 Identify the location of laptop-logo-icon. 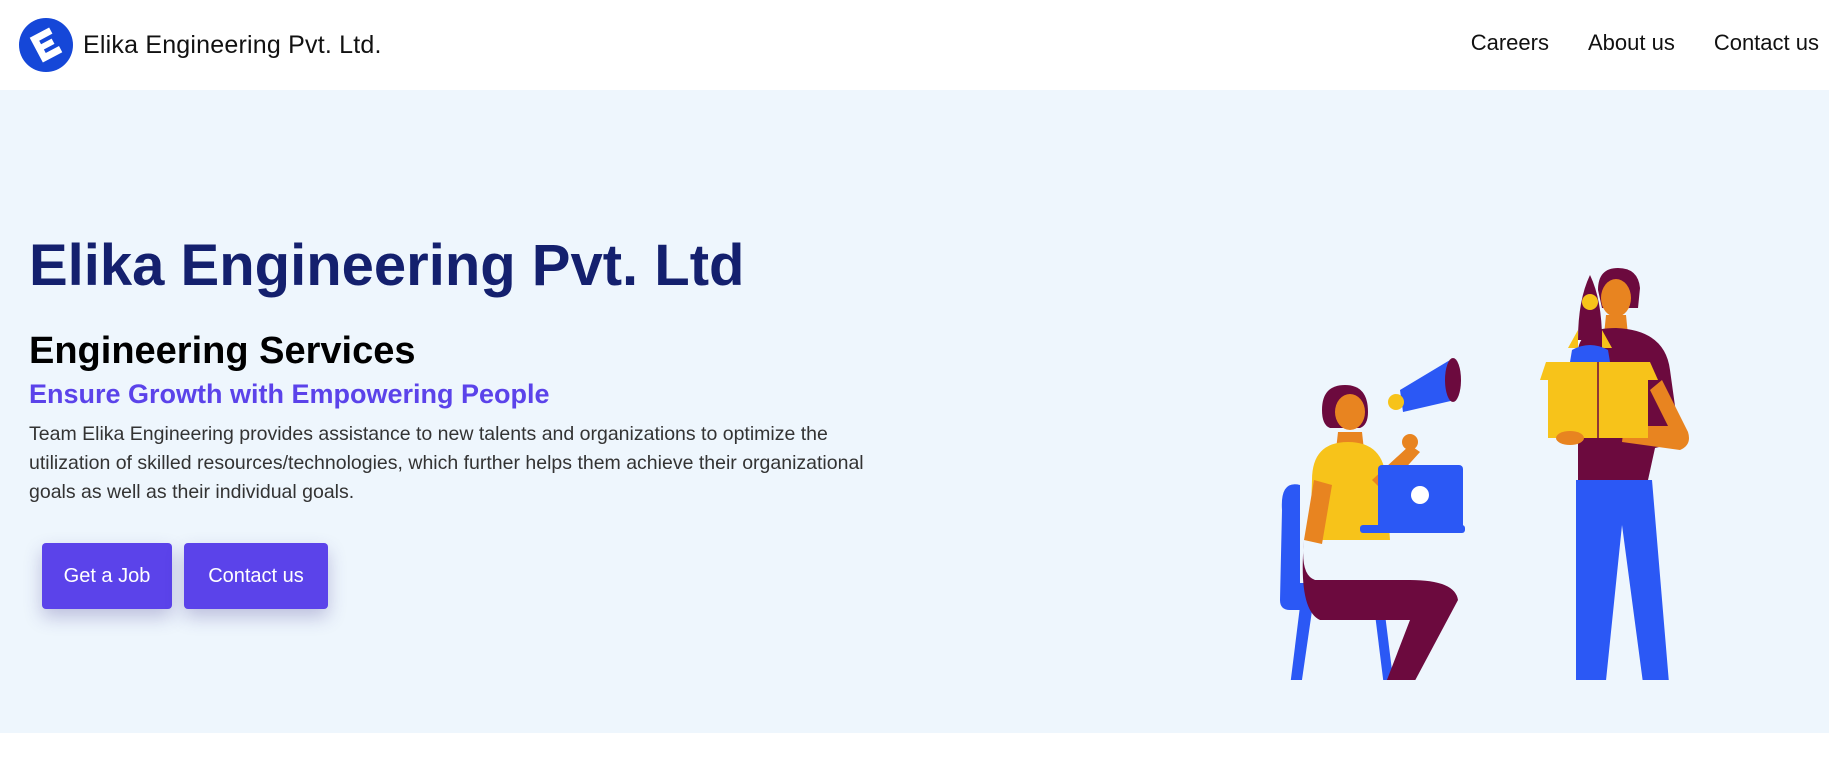
(1420, 495).